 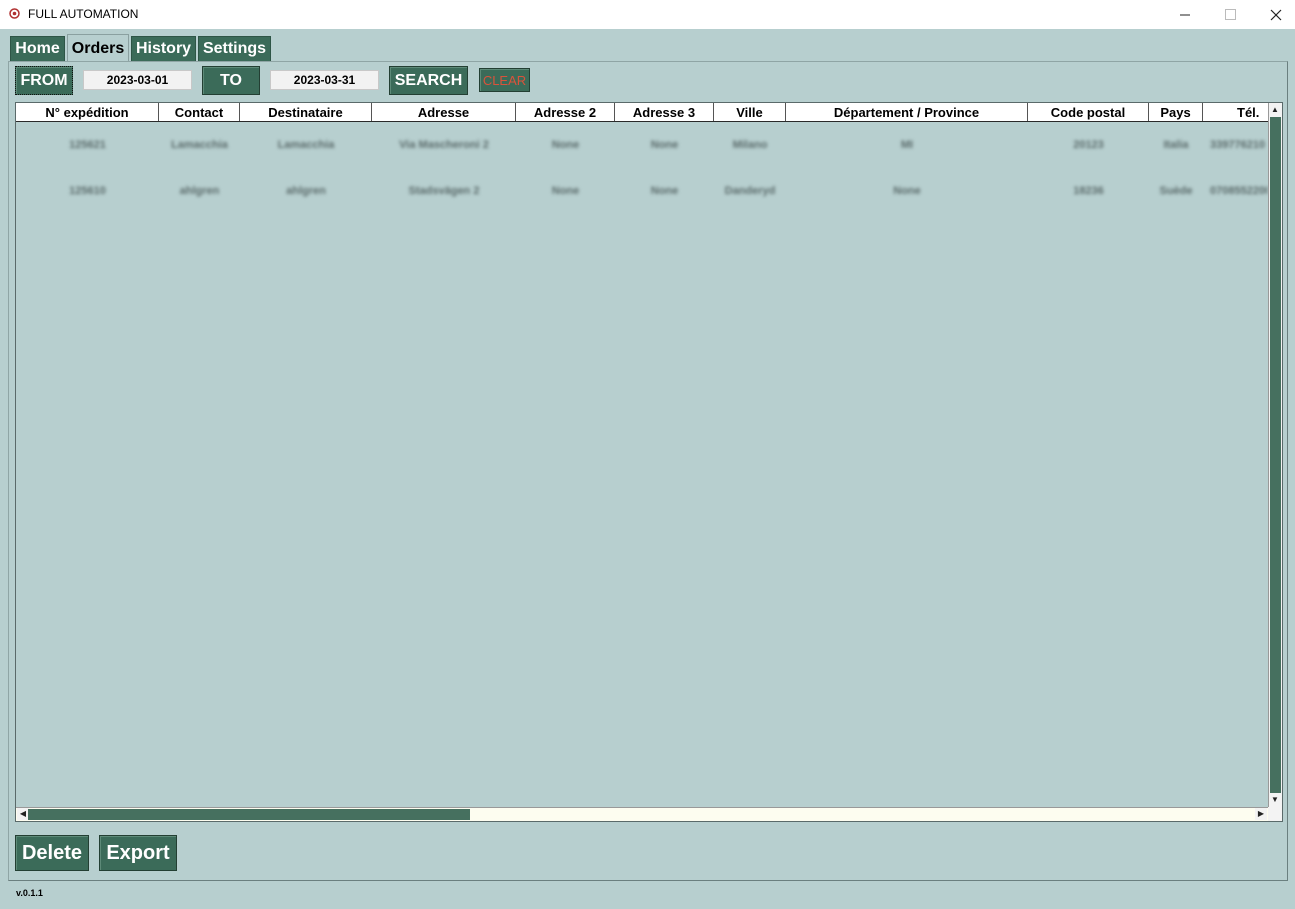 I want to click on tab-orders: Orders, so click(x=98, y=48).